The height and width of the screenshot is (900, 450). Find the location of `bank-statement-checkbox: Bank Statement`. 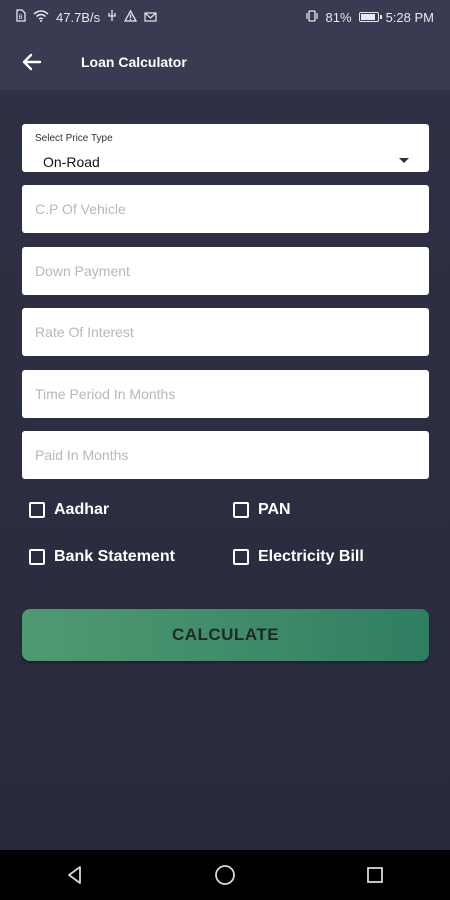

bank-statement-checkbox: Bank Statement is located at coordinates (102, 557).